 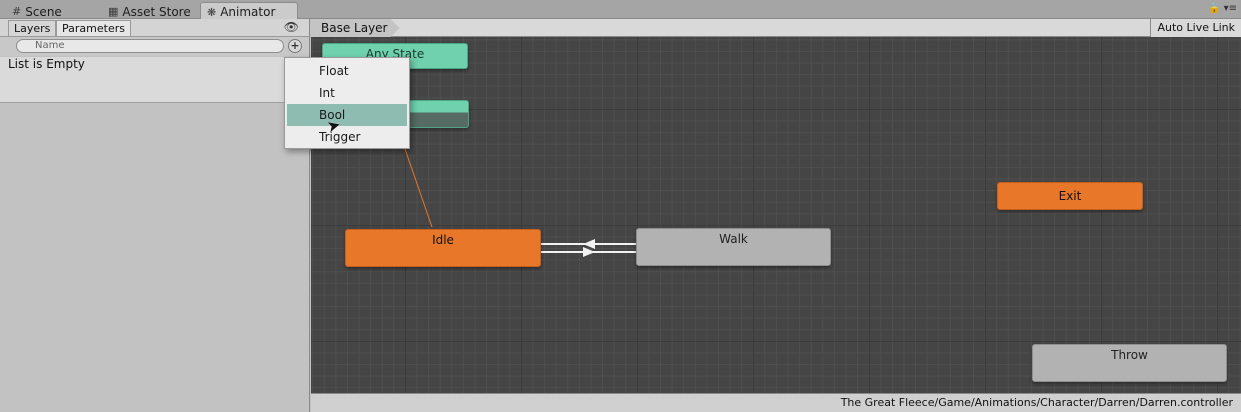 I want to click on search-row: ⚲▾ Name +, so click(x=154, y=46).